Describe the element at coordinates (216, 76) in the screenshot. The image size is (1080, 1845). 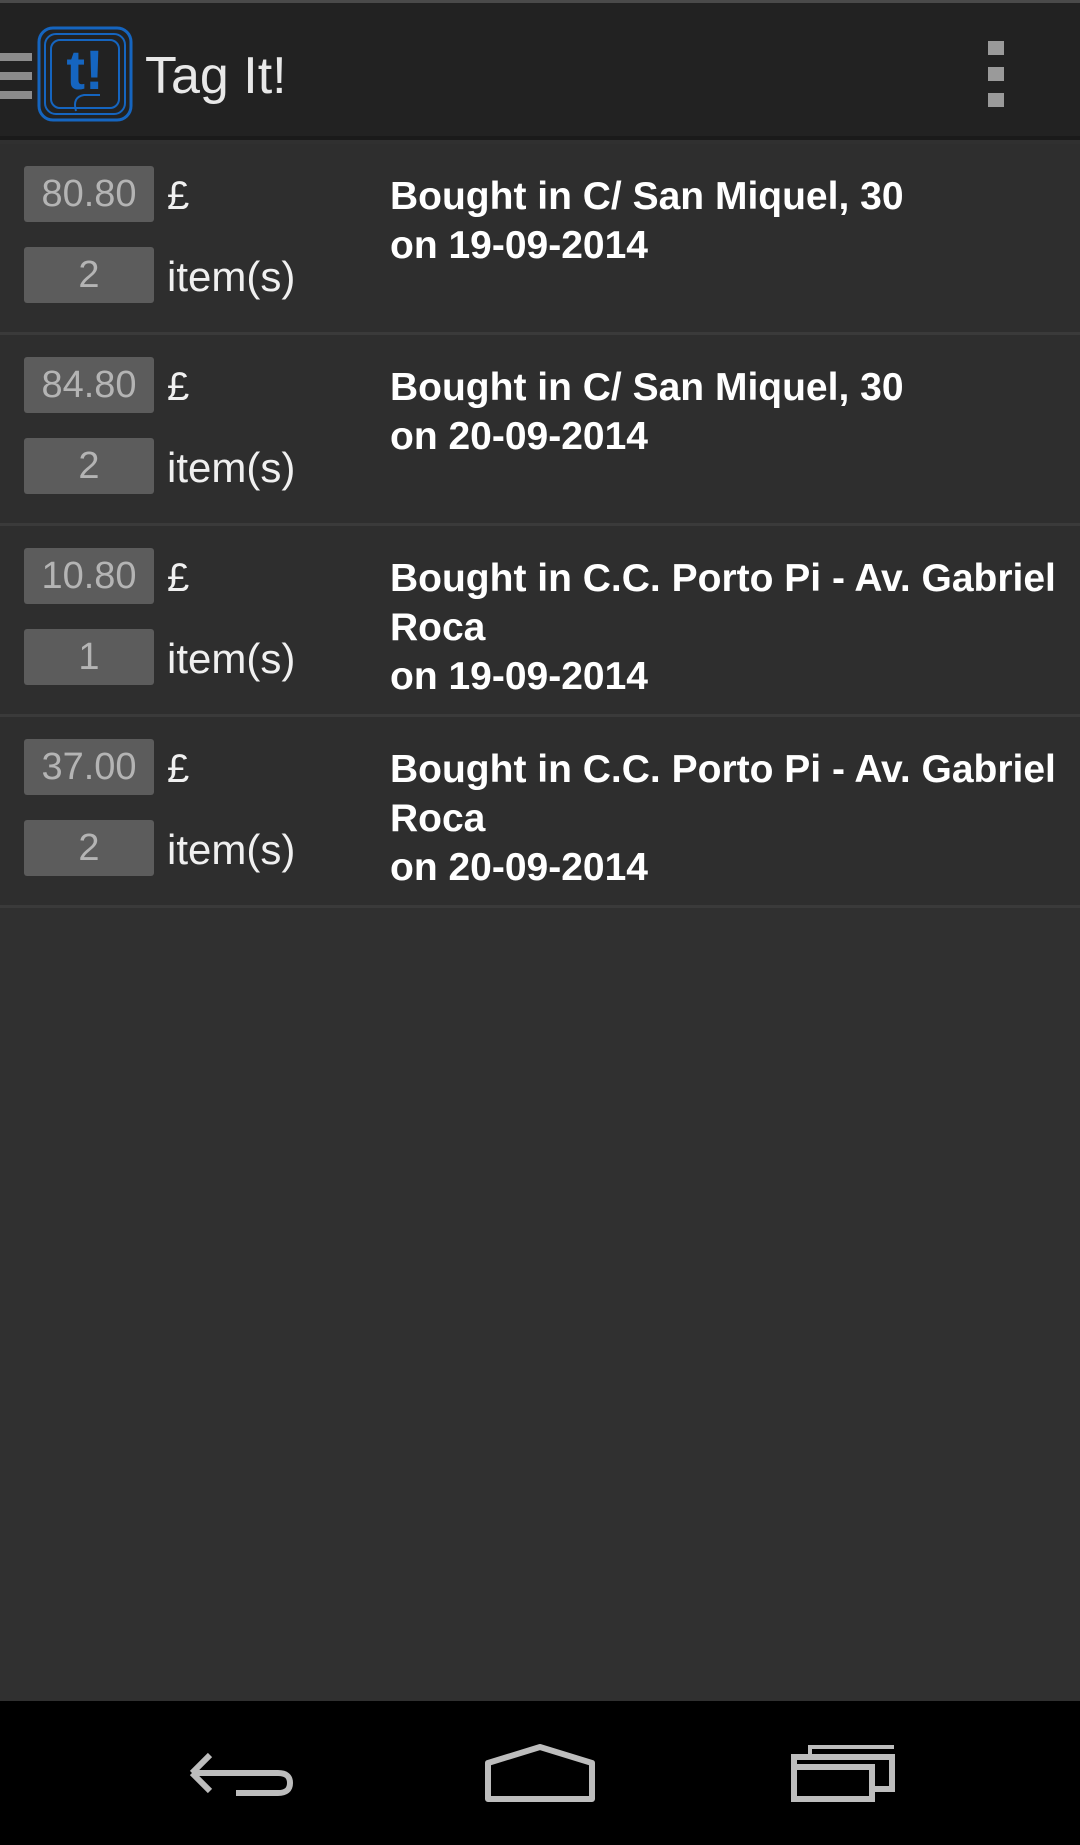
I see `app-title: Tag It!` at that location.